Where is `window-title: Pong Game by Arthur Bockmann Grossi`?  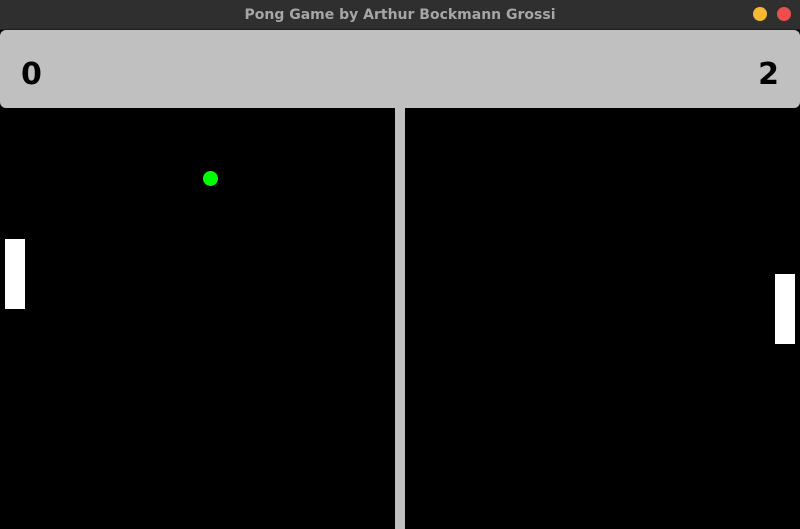
window-title: Pong Game by Arthur Bockmann Grossi is located at coordinates (400, 15).